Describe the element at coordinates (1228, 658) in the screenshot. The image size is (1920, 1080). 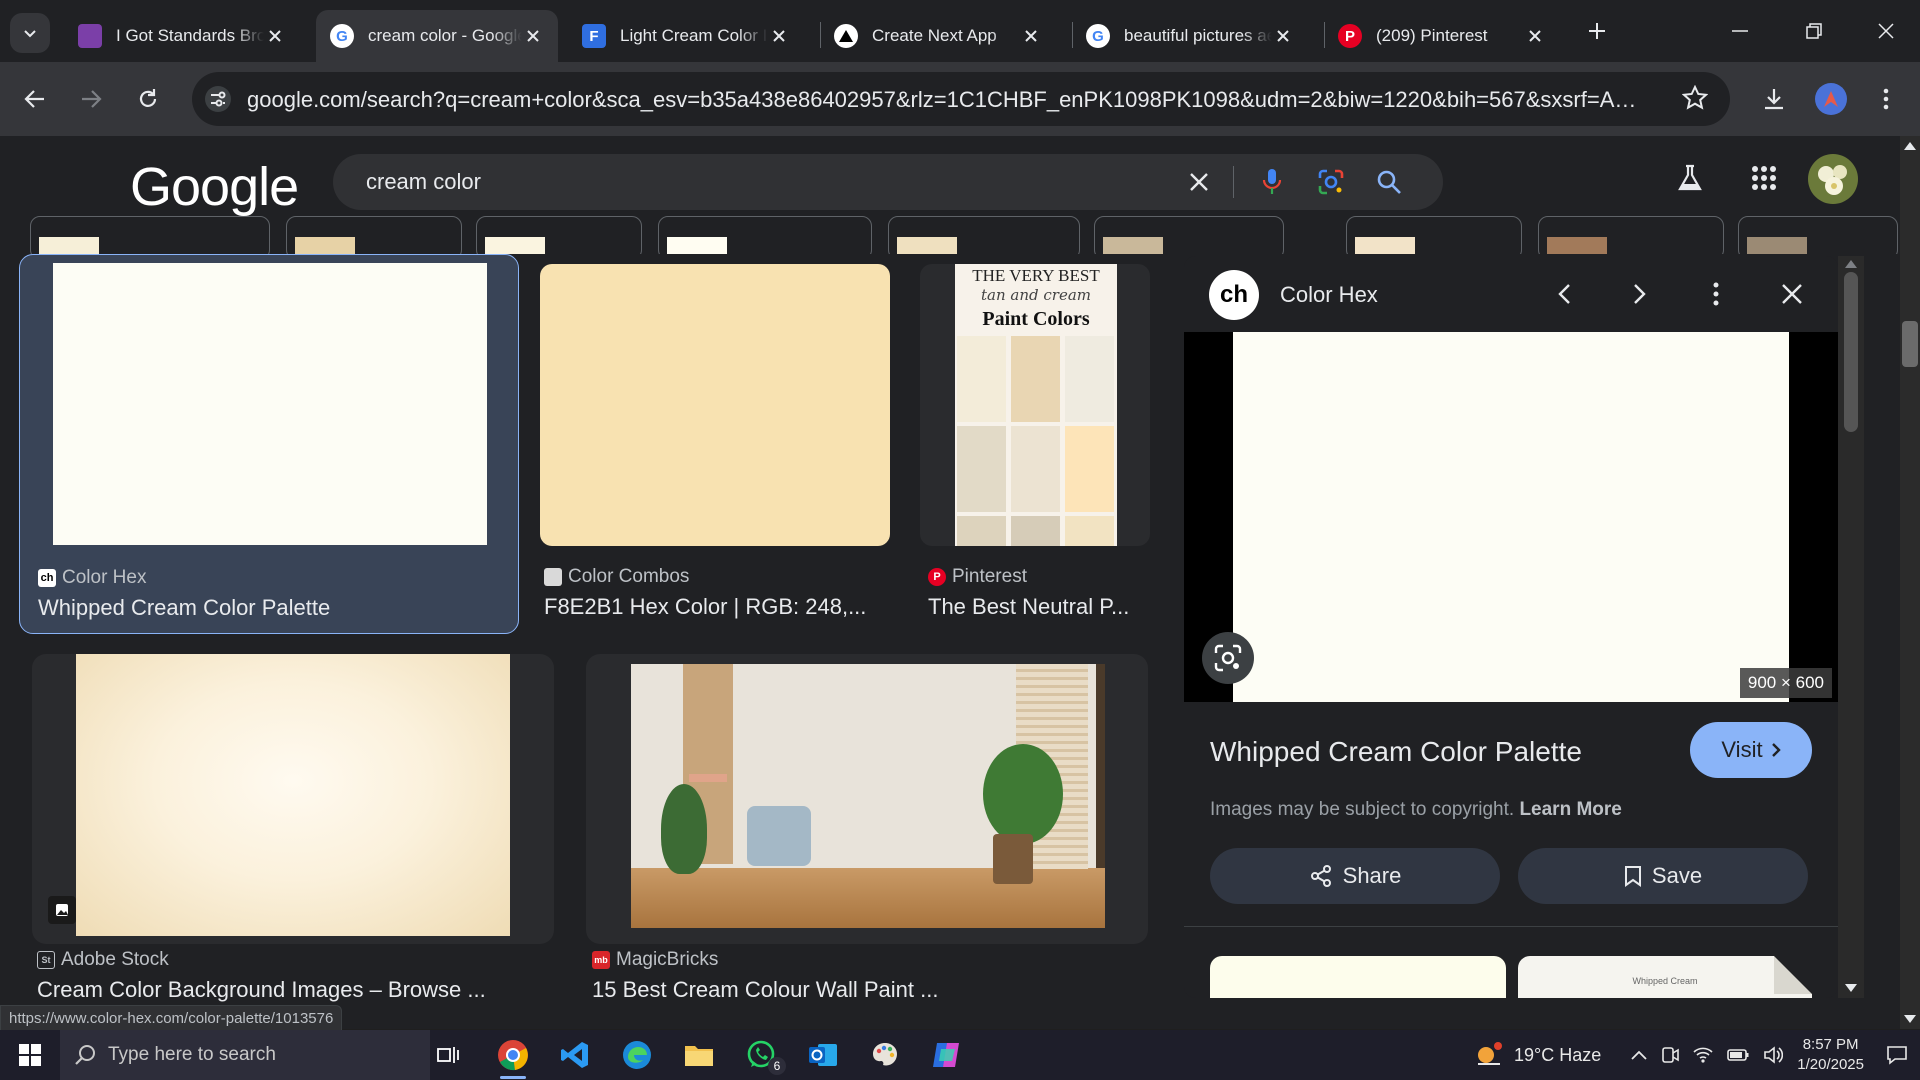
I see `lens-search-icon` at that location.